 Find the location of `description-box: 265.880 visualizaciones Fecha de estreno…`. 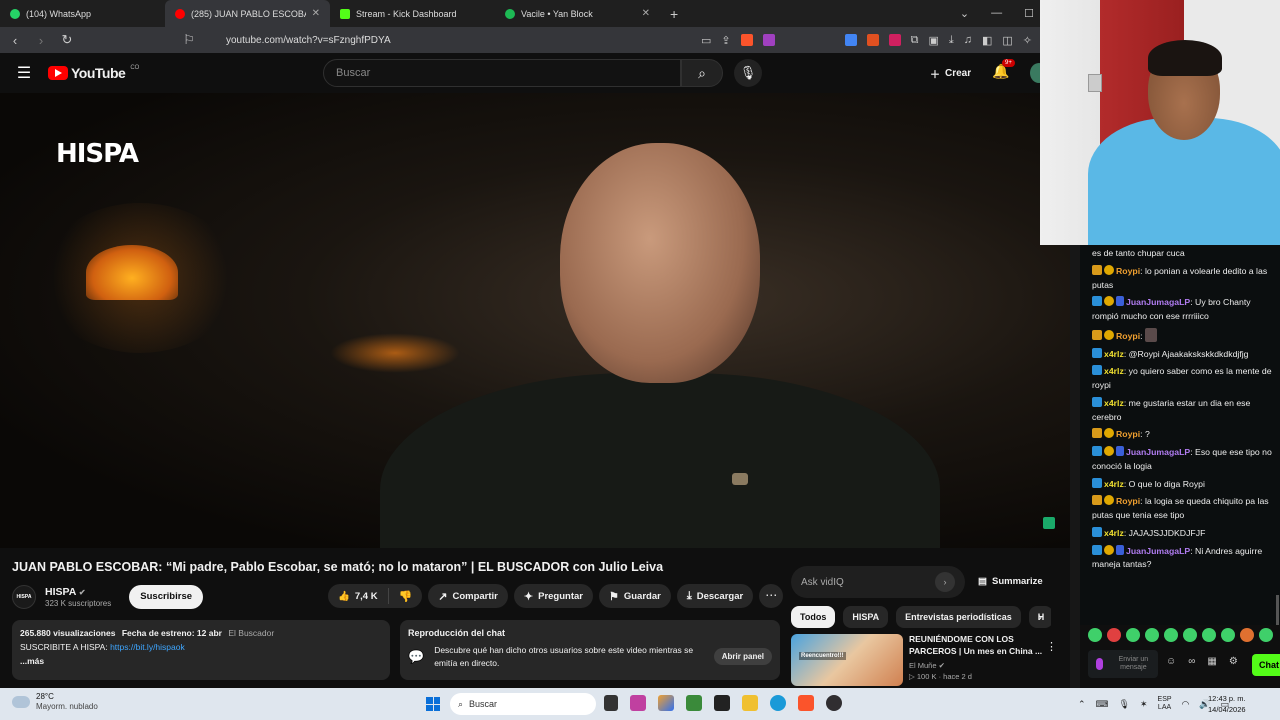

description-box: 265.880 visualizaciones Fecha de estreno… is located at coordinates (201, 650).